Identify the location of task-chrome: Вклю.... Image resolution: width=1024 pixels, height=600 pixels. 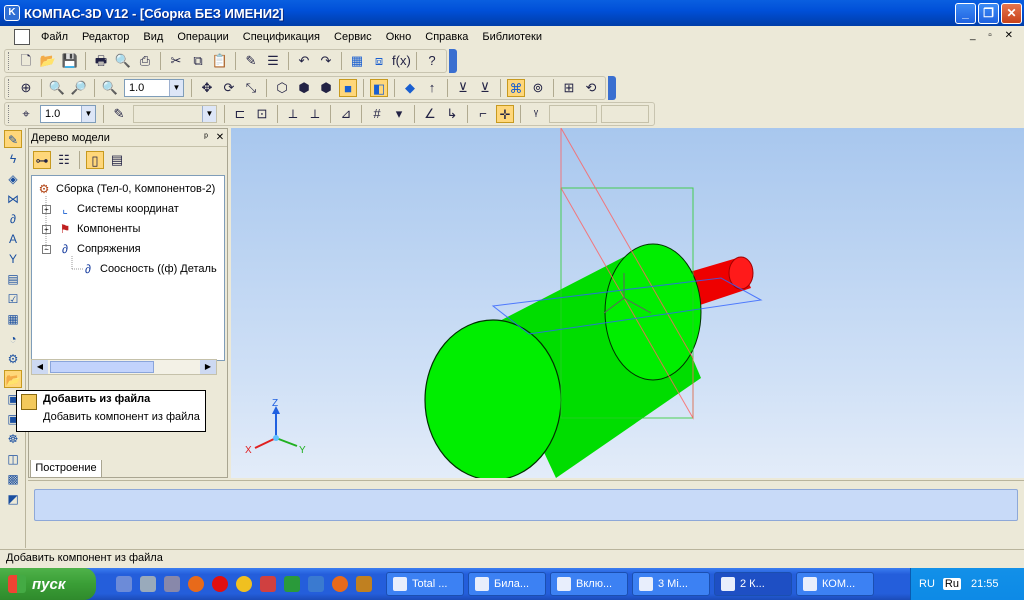
(589, 584).